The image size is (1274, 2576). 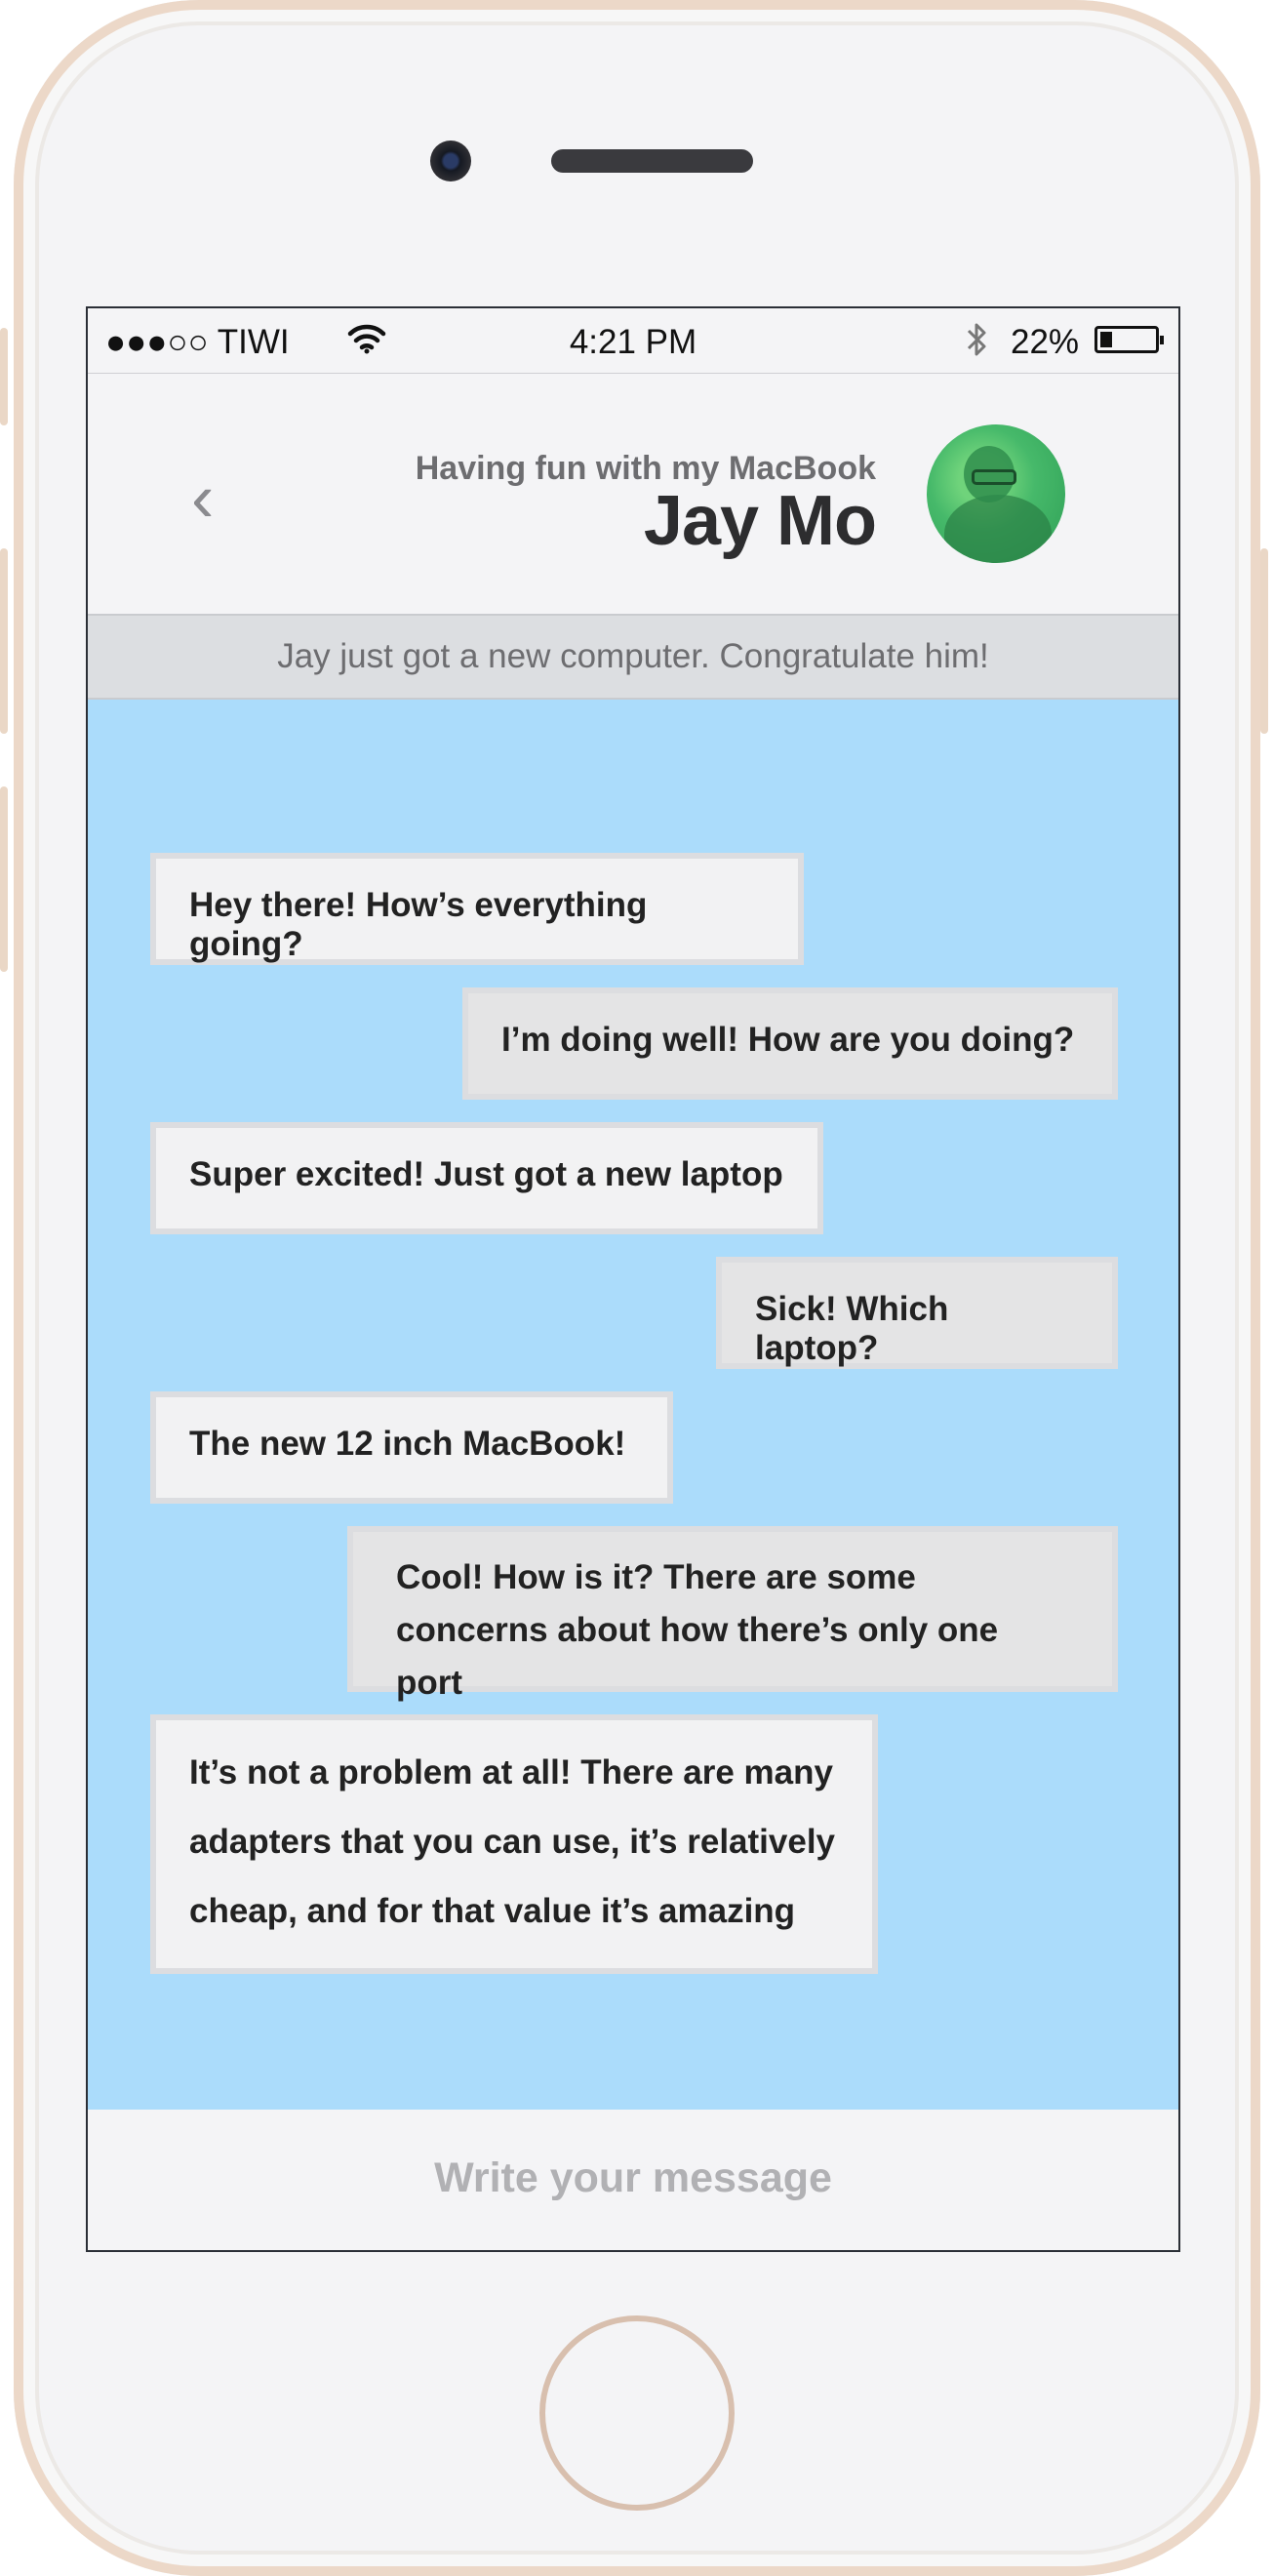 What do you see at coordinates (998, 529) in the screenshot?
I see `avatar-body-shape` at bounding box center [998, 529].